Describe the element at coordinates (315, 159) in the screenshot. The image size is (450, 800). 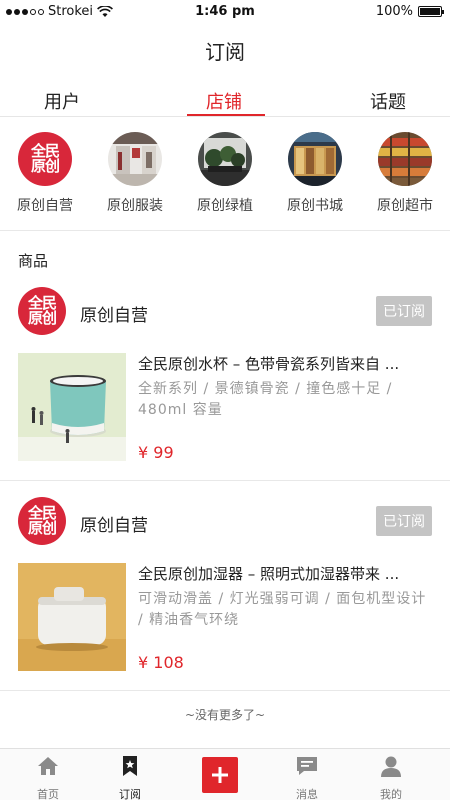
I see `bookstore-photo` at that location.